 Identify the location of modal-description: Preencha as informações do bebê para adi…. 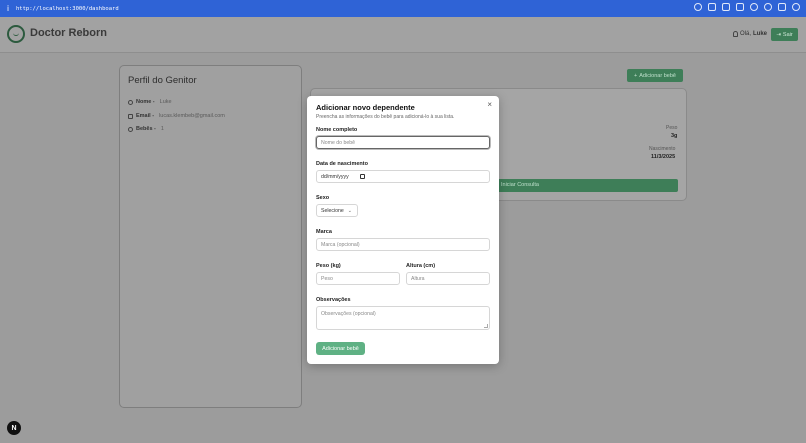
(385, 117).